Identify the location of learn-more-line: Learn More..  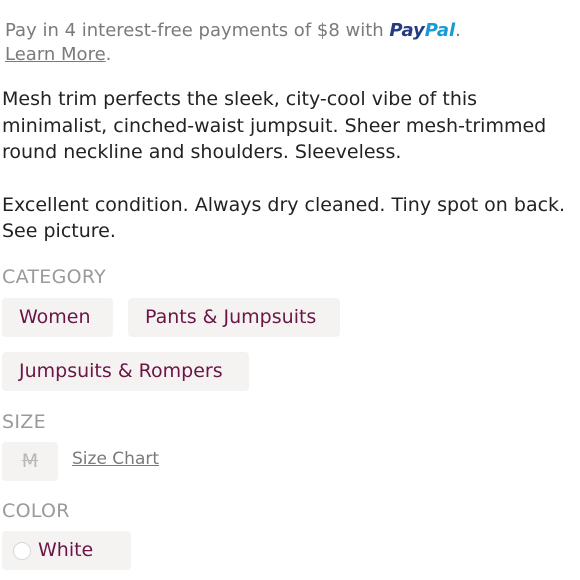
(58, 55).